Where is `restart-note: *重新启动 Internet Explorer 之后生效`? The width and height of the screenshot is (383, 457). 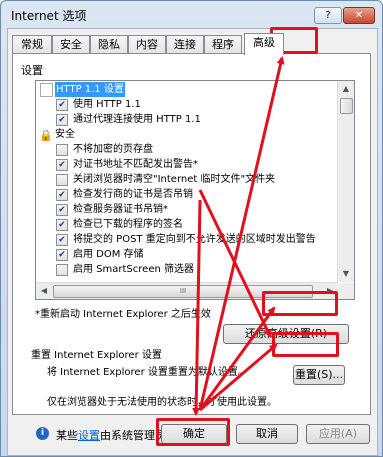 restart-note: *重新启动 Internet Explorer 之后生效 is located at coordinates (123, 314).